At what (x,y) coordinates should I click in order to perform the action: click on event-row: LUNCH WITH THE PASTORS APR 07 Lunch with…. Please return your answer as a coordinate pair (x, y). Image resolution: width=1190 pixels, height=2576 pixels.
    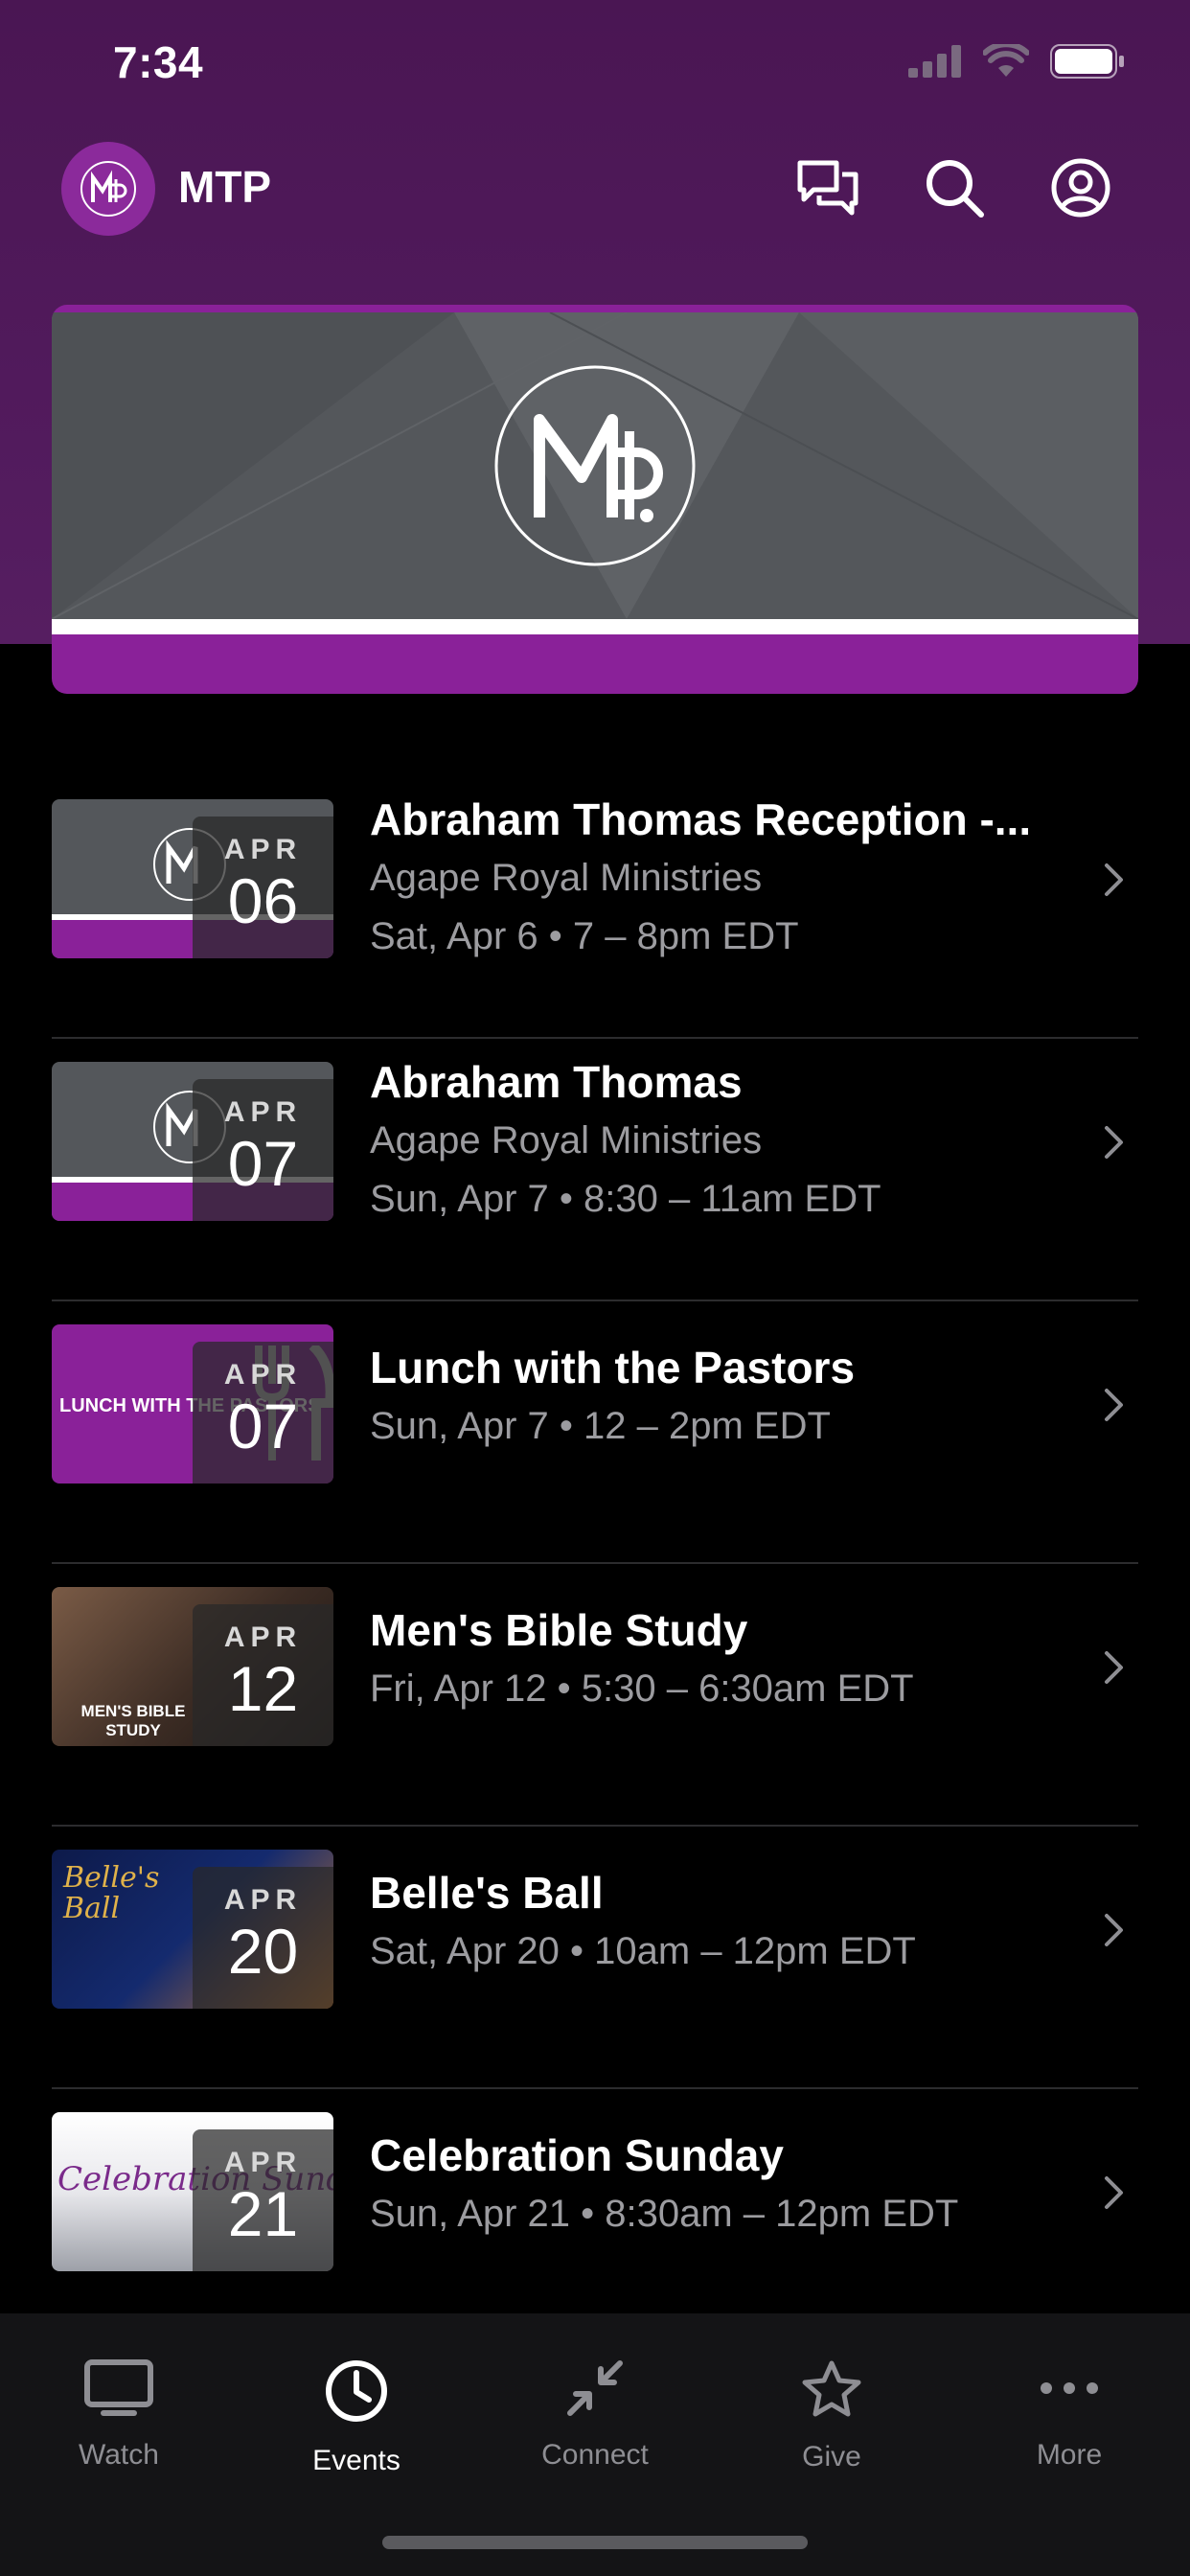
    Looking at the image, I should click on (595, 1433).